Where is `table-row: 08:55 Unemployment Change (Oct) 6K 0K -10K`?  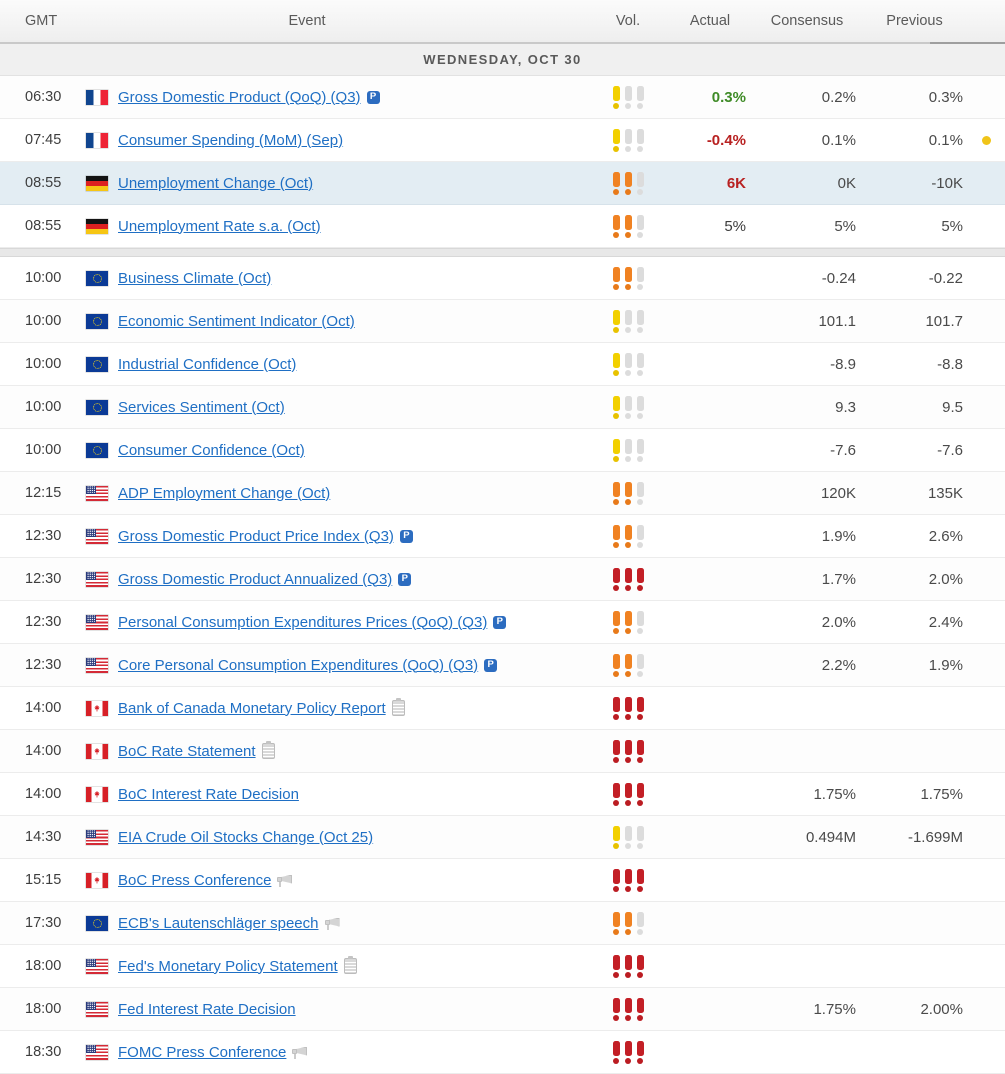
table-row: 08:55 Unemployment Change (Oct) 6K 0K -10K is located at coordinates (502, 183).